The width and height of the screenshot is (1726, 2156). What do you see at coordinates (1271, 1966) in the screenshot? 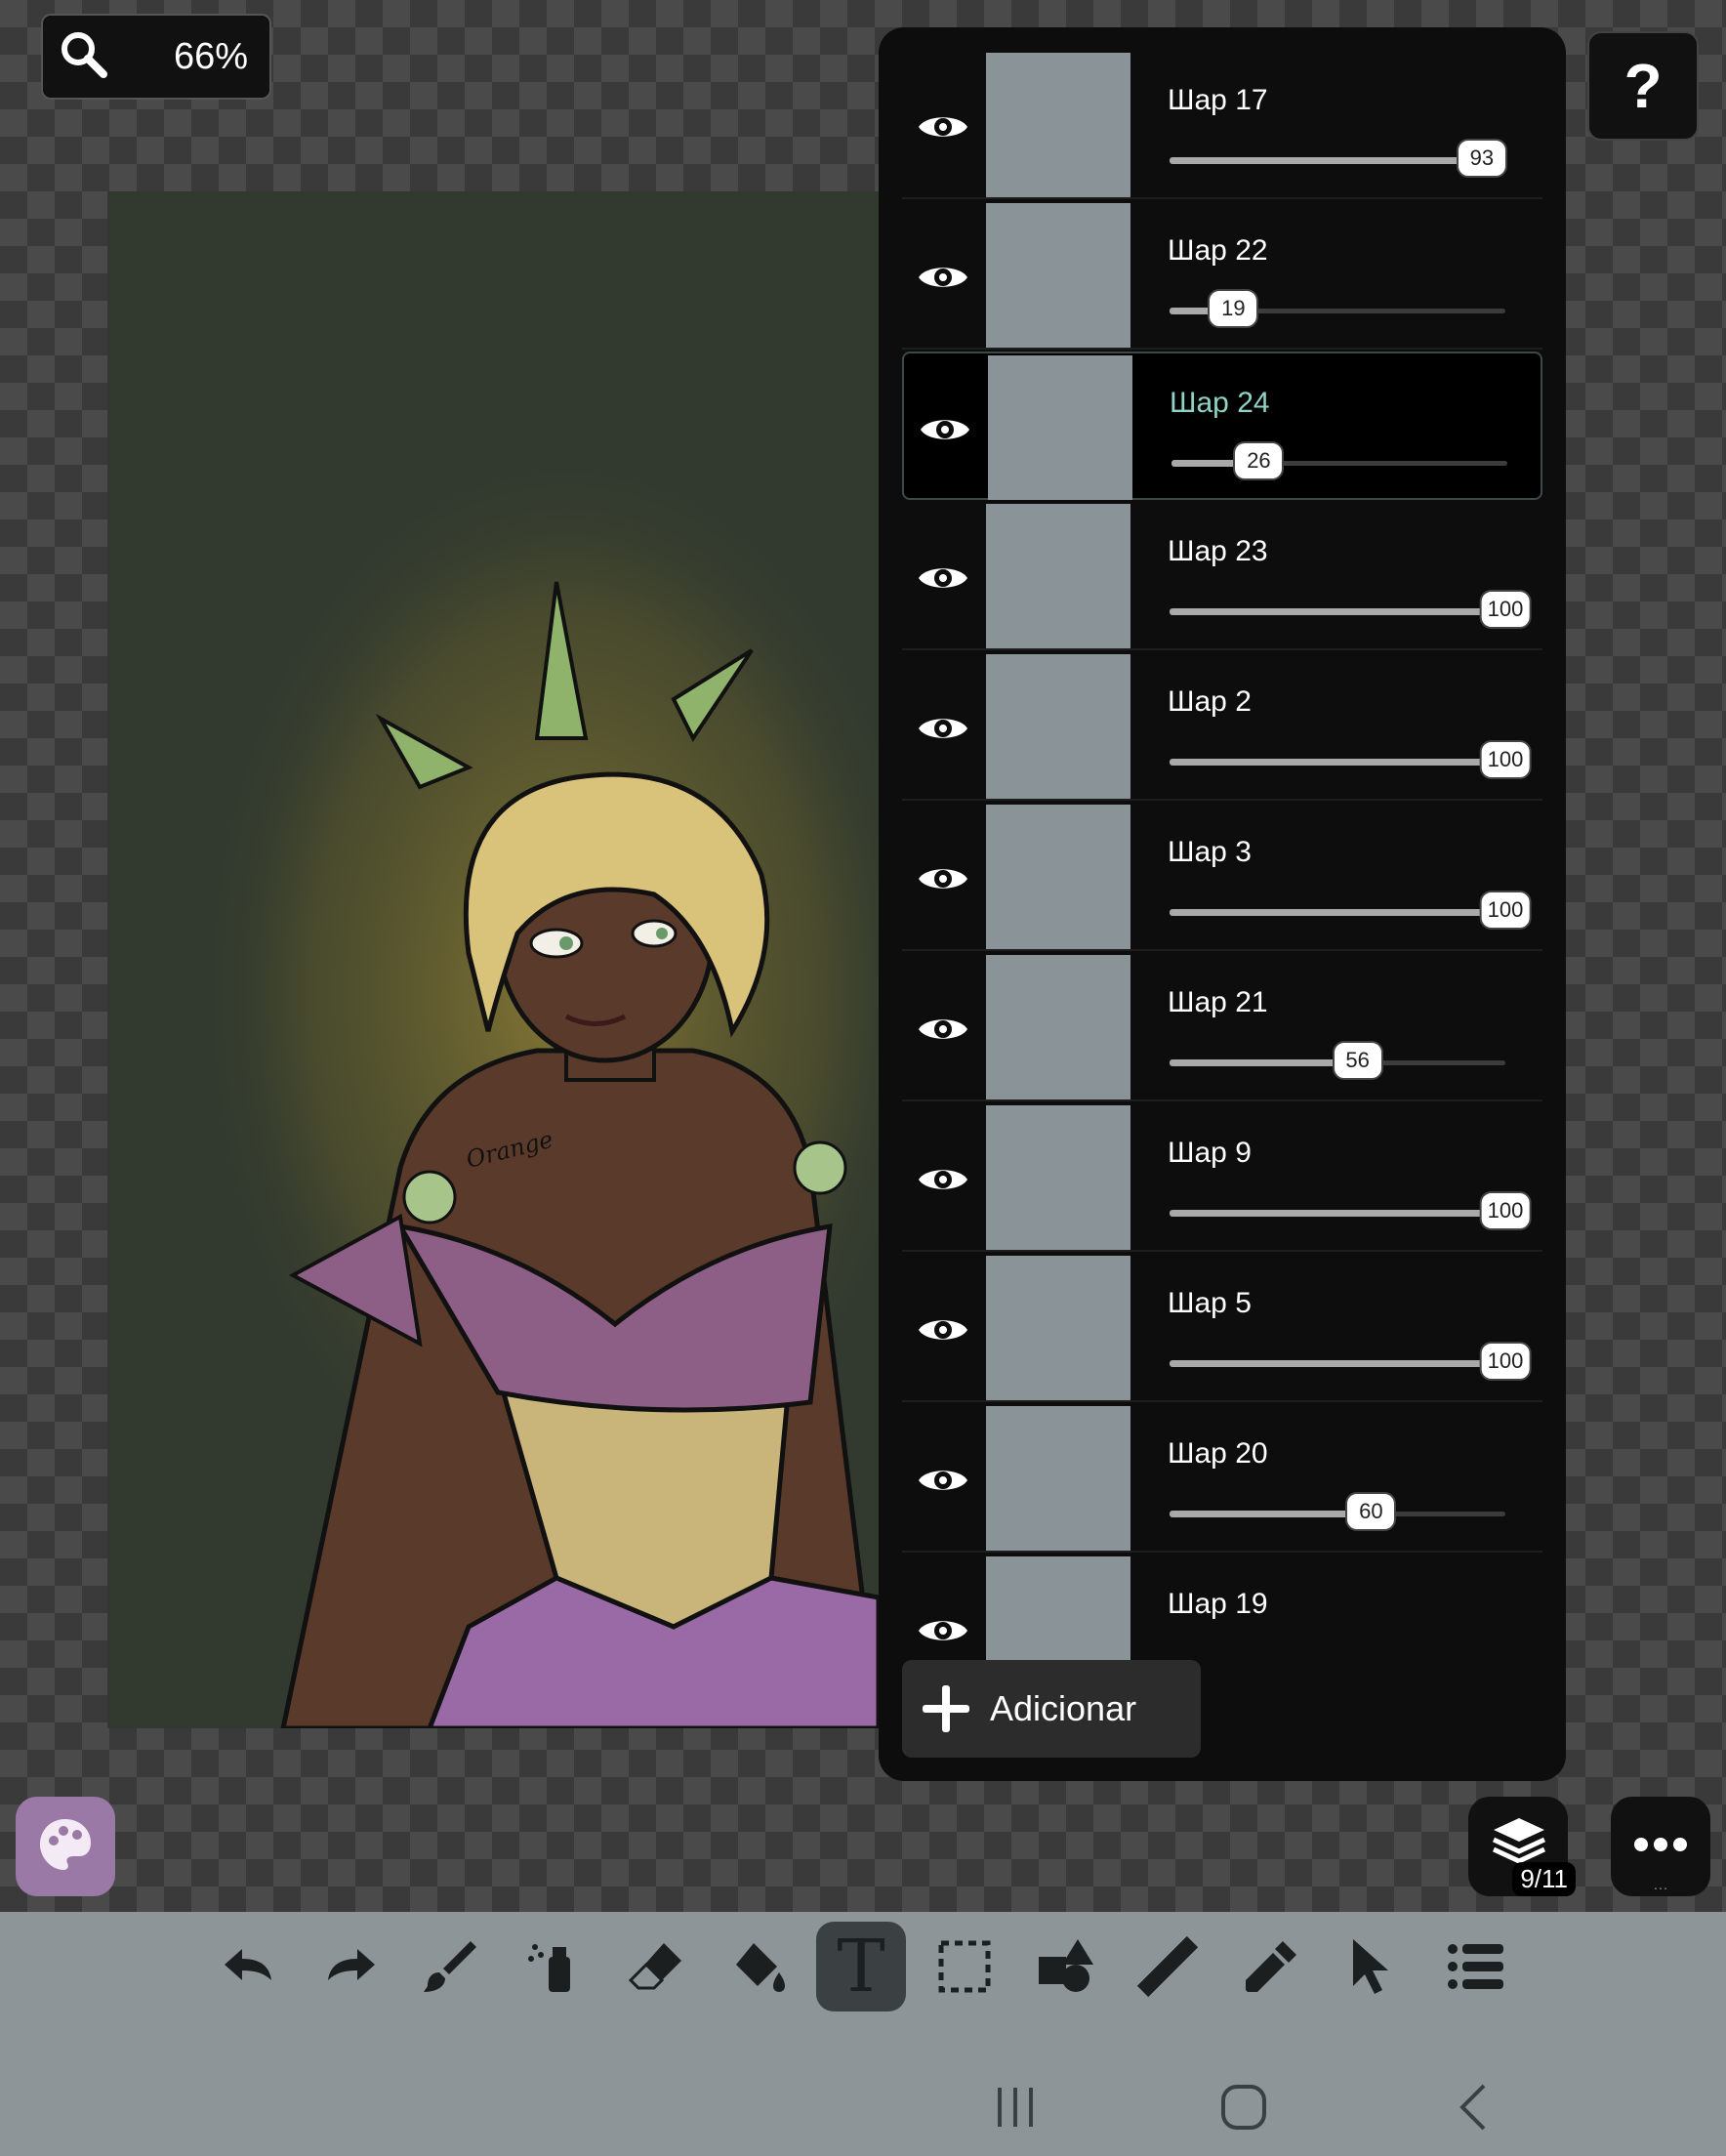
I see `eyedropper-icon` at bounding box center [1271, 1966].